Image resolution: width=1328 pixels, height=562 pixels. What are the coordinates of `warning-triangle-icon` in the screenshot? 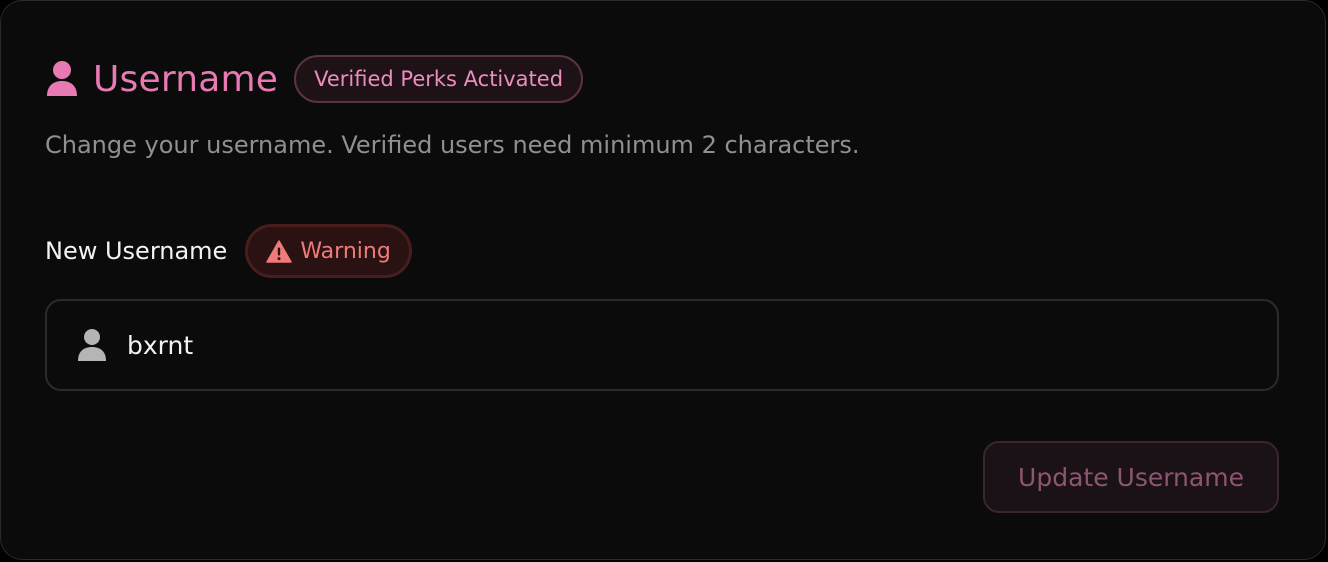 It's located at (279, 251).